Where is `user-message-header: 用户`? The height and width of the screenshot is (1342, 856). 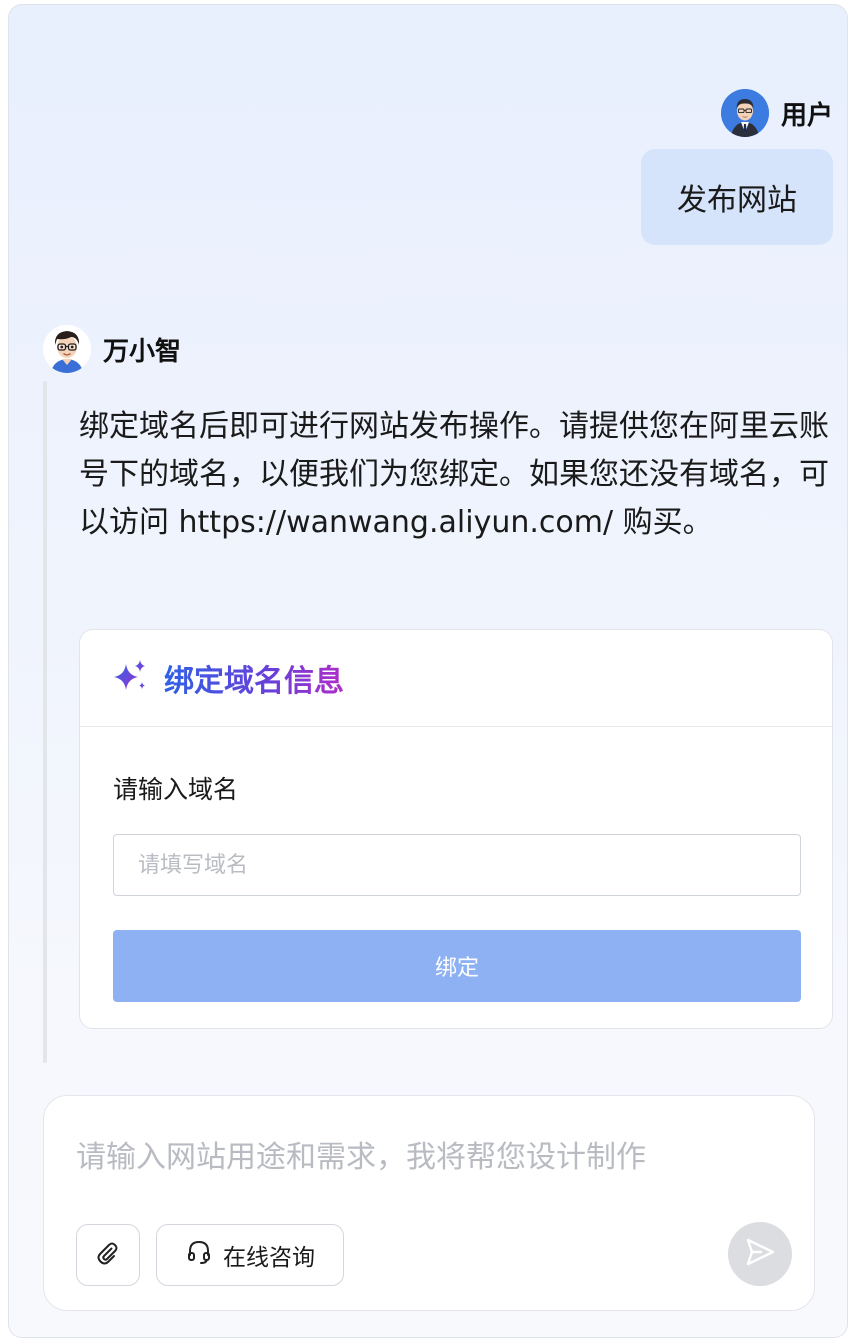 user-message-header: 用户 is located at coordinates (776, 113).